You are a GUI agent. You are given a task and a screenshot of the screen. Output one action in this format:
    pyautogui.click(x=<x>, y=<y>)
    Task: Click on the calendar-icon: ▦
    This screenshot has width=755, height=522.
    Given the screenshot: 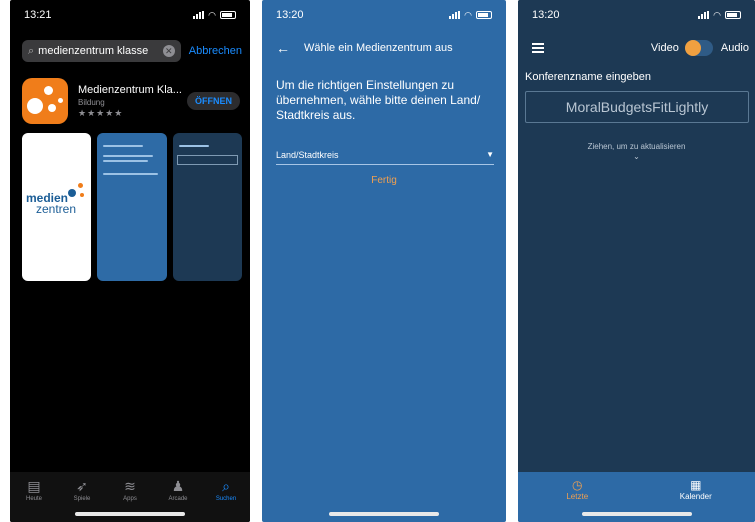 What is the action you would take?
    pyautogui.click(x=696, y=485)
    